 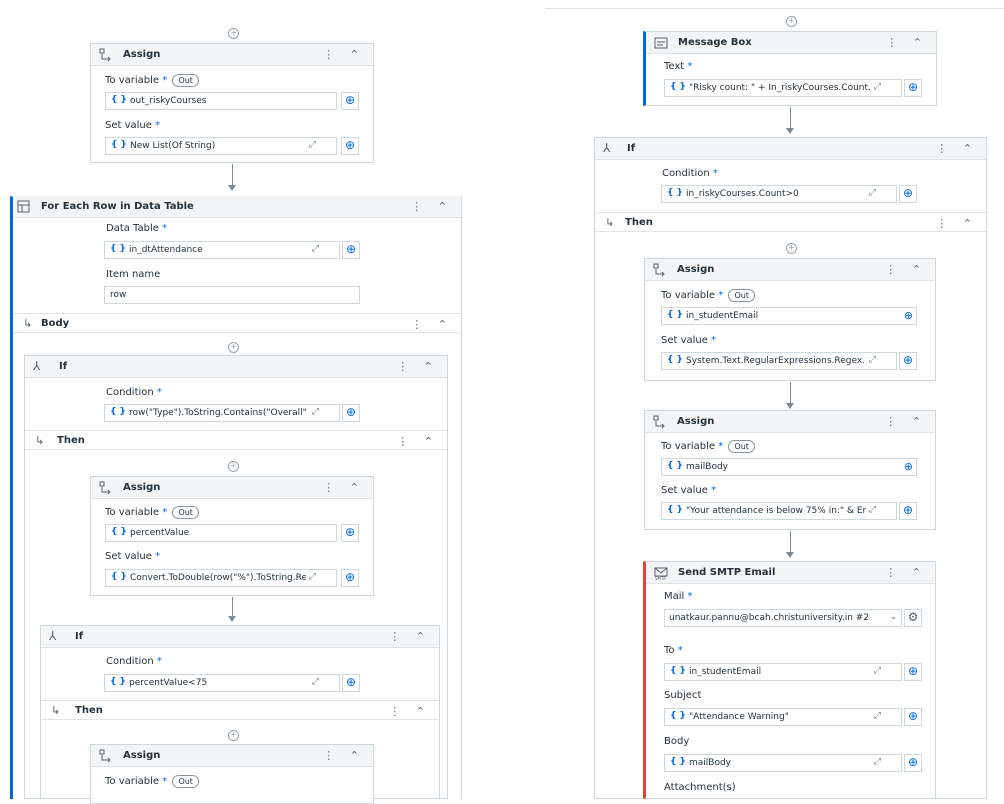 I want to click on to-field: { } in_studentEmail ⤢, so click(x=783, y=672).